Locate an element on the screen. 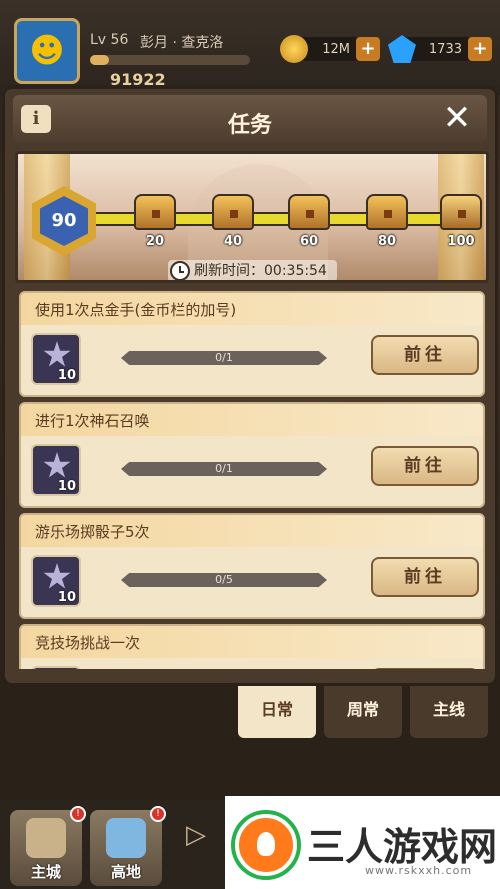 This screenshot has width=500, height=889. refresh-timer: 刷新时间：00:35:54 is located at coordinates (252, 270).